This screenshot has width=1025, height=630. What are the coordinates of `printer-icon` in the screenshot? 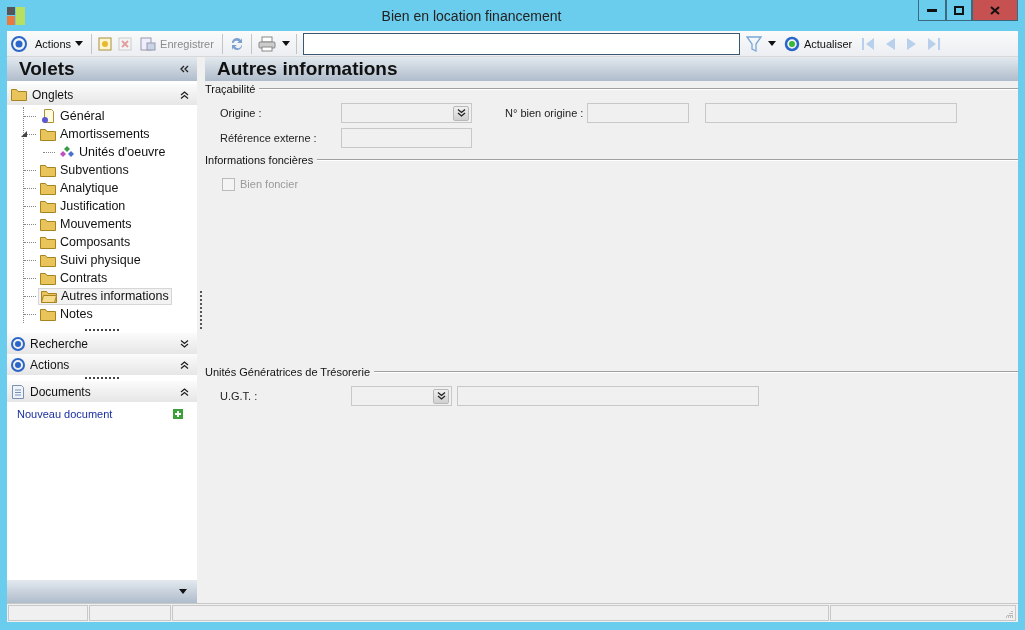 It's located at (266, 43).